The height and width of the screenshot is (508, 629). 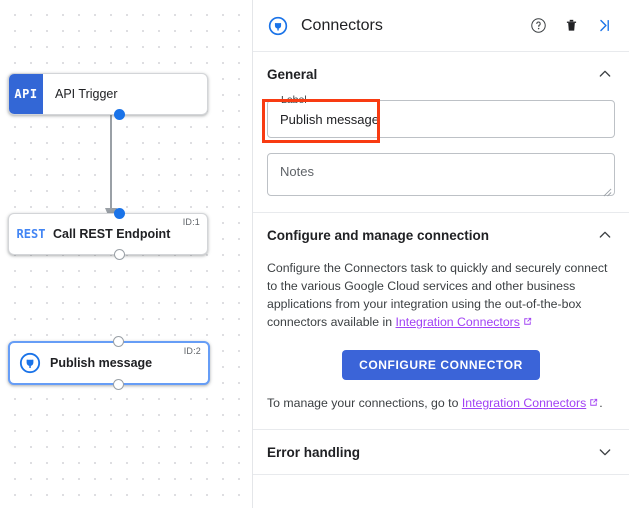 I want to click on configure-connector-button-row: CONFIGURE CONNECTOR, so click(x=441, y=365).